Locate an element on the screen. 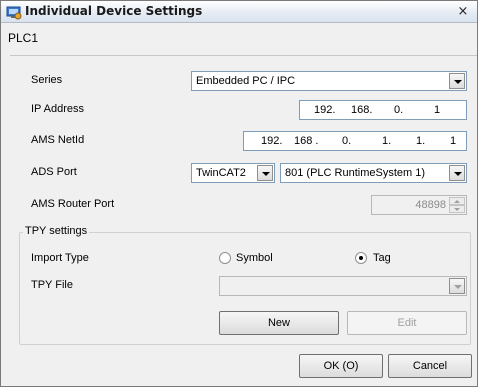 The image size is (478, 387). ip-address-field: 192. 168. 0. 1 is located at coordinates (383, 110).